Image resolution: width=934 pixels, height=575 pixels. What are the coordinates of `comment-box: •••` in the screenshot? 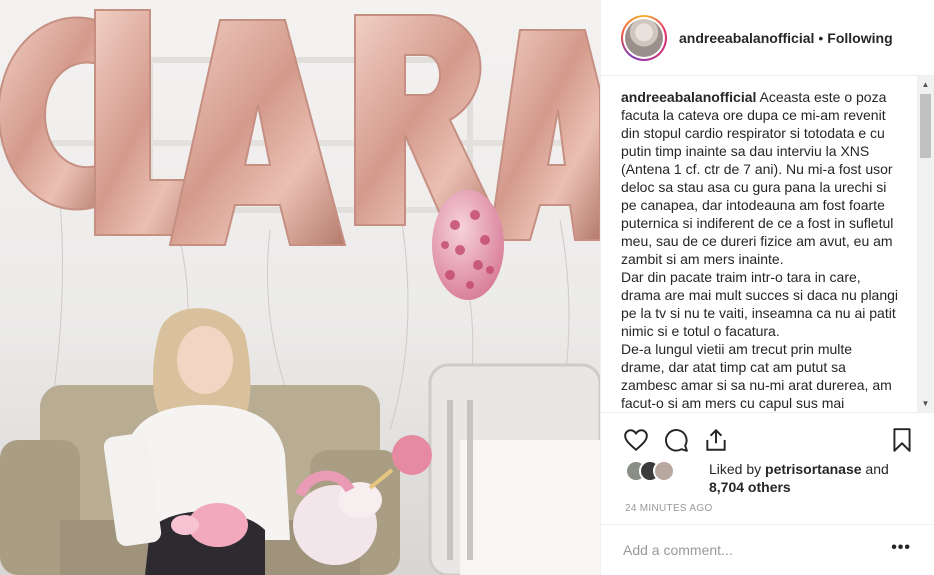 It's located at (767, 549).